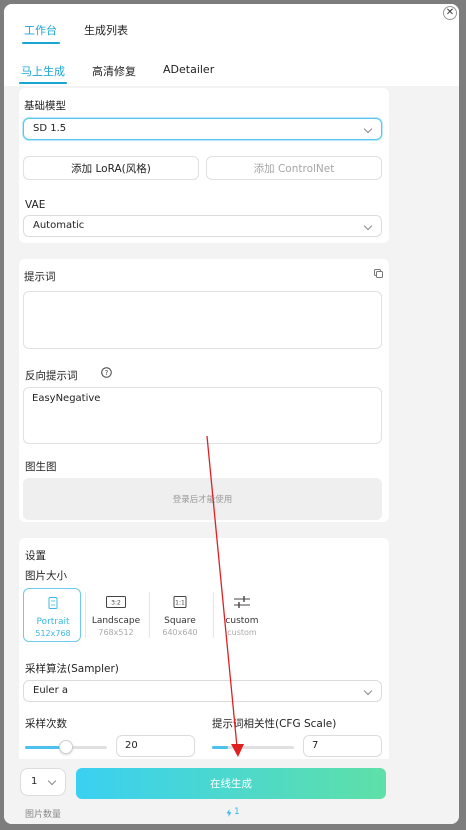  Describe the element at coordinates (116, 621) in the screenshot. I see `size-name: Landscape` at that location.